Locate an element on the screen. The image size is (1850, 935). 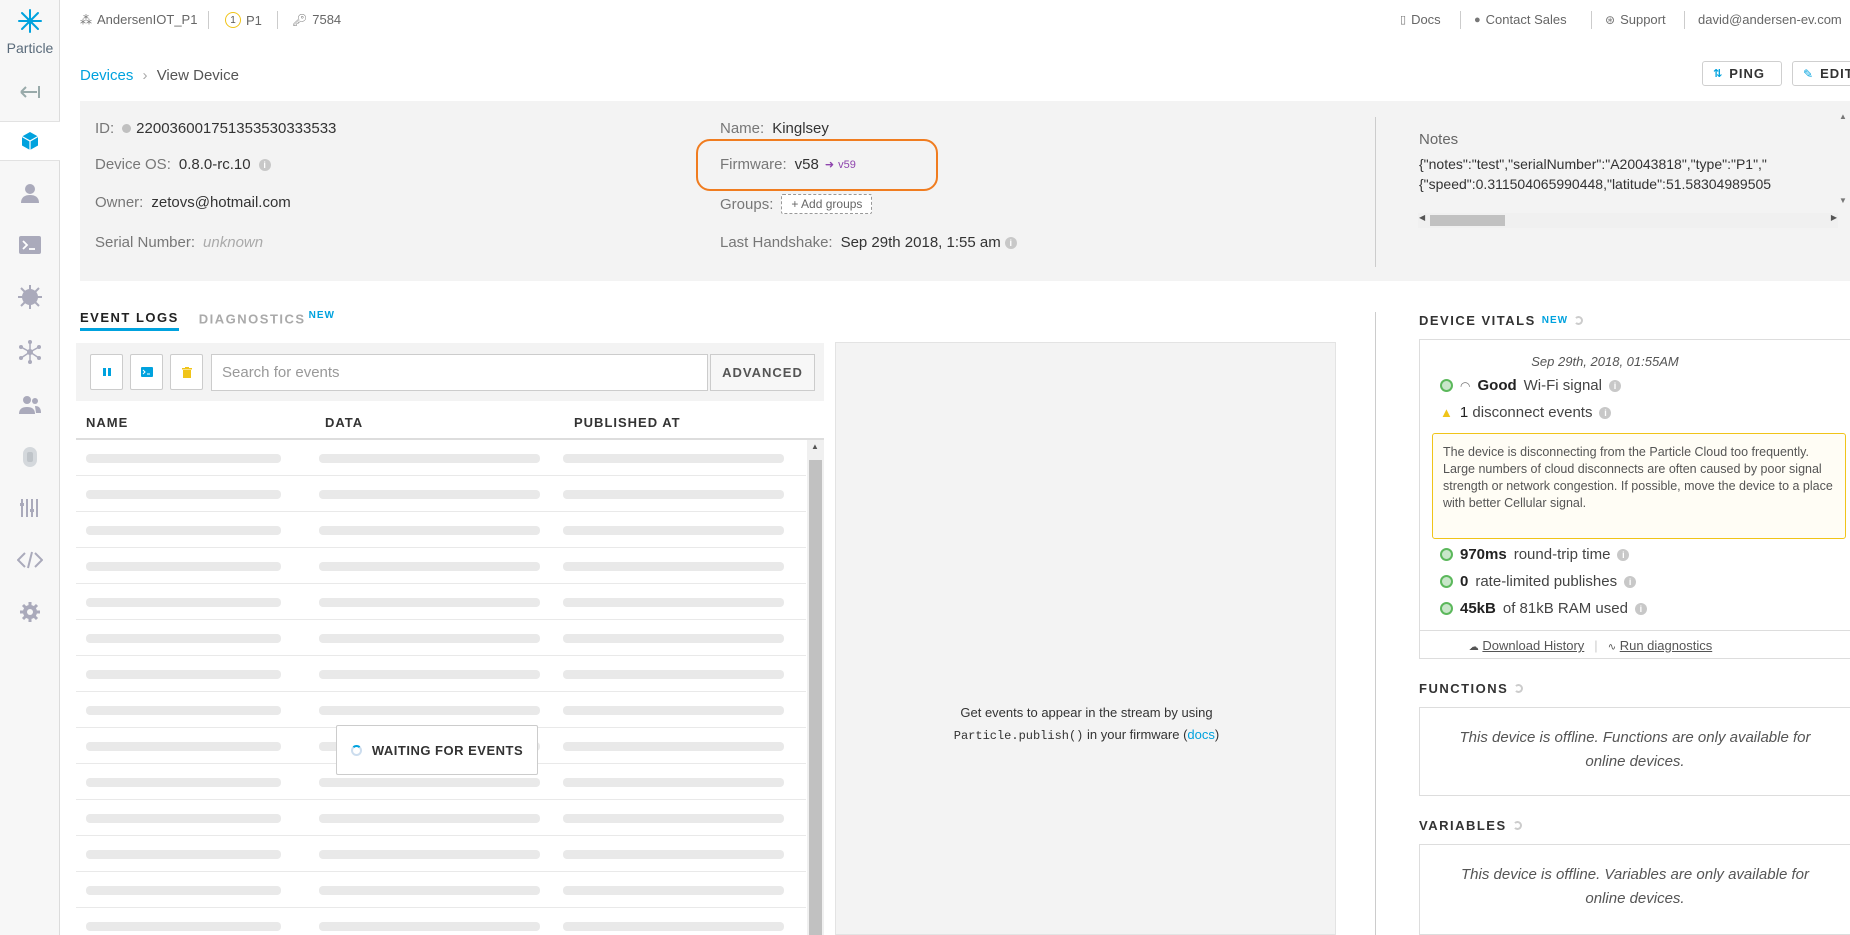
devices-icon is located at coordinates (30, 141).